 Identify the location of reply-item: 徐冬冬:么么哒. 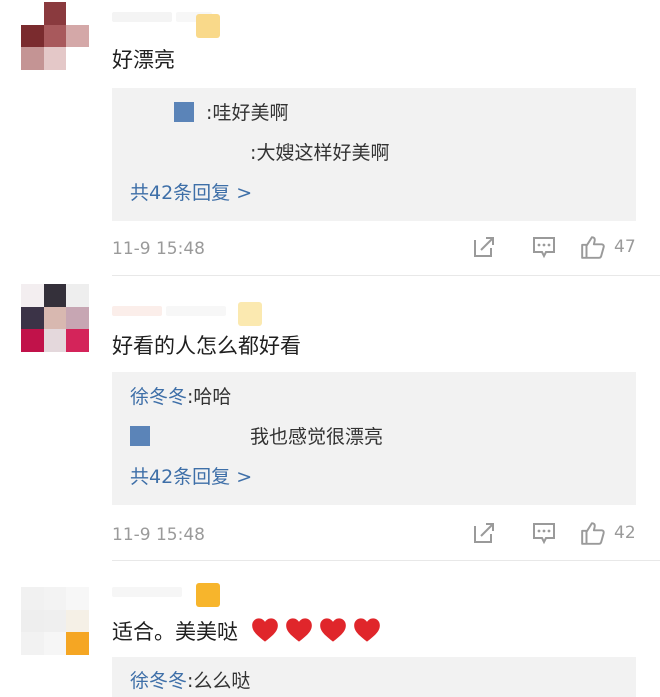
(190, 681).